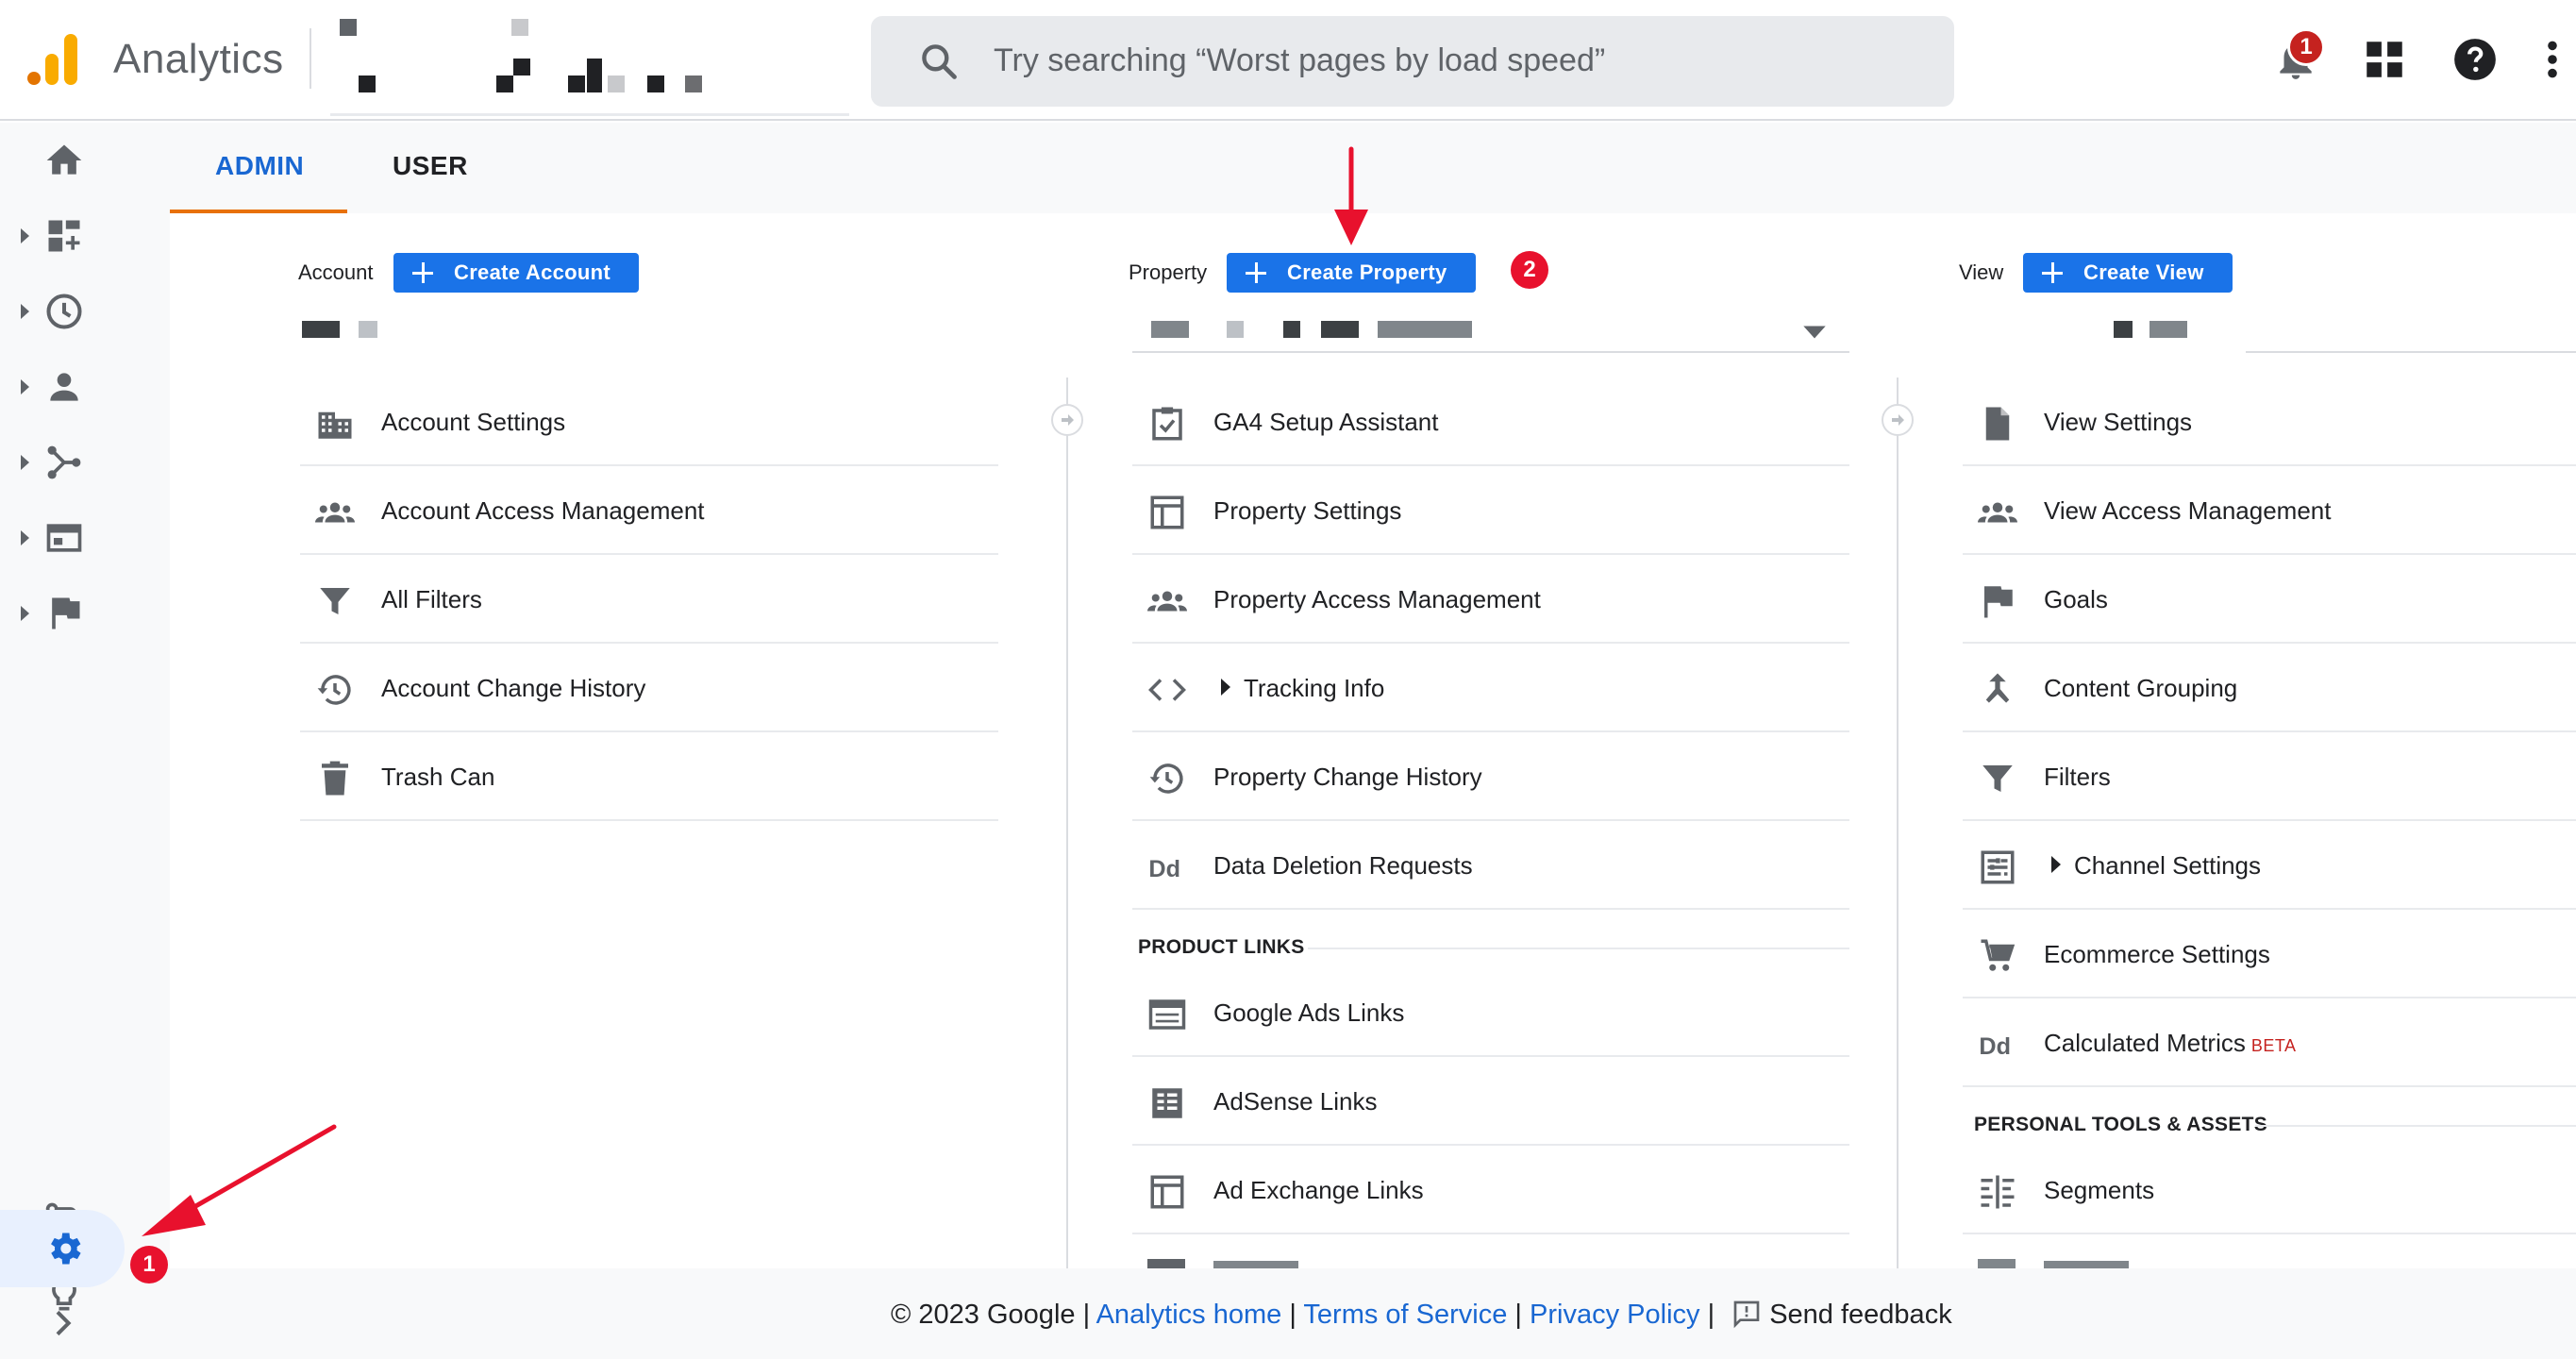 Image resolution: width=2576 pixels, height=1359 pixels. I want to click on create-view-button: Create View, so click(2128, 273).